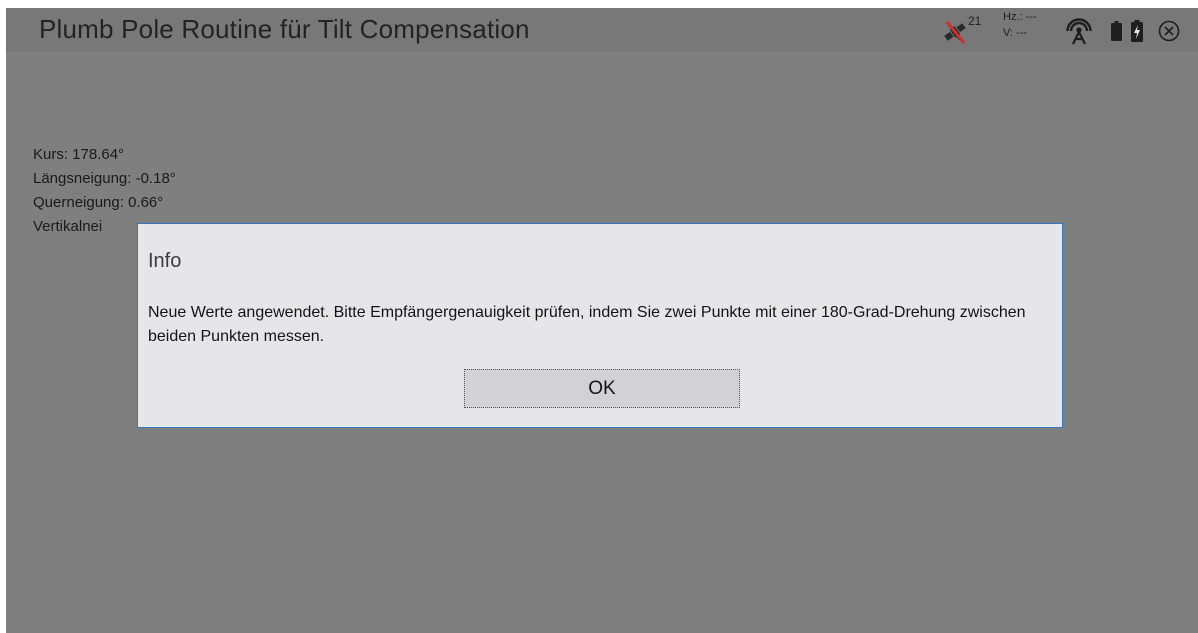  I want to click on page-title: Plumb Pole Routine für Tilt Compensation, so click(284, 29).